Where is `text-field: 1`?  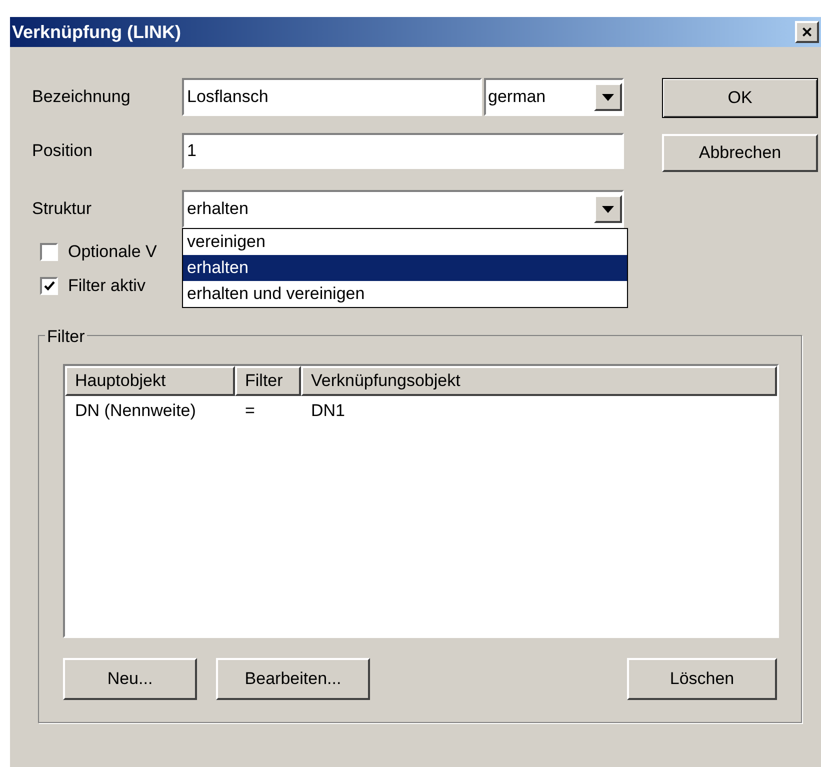
text-field: 1 is located at coordinates (403, 151).